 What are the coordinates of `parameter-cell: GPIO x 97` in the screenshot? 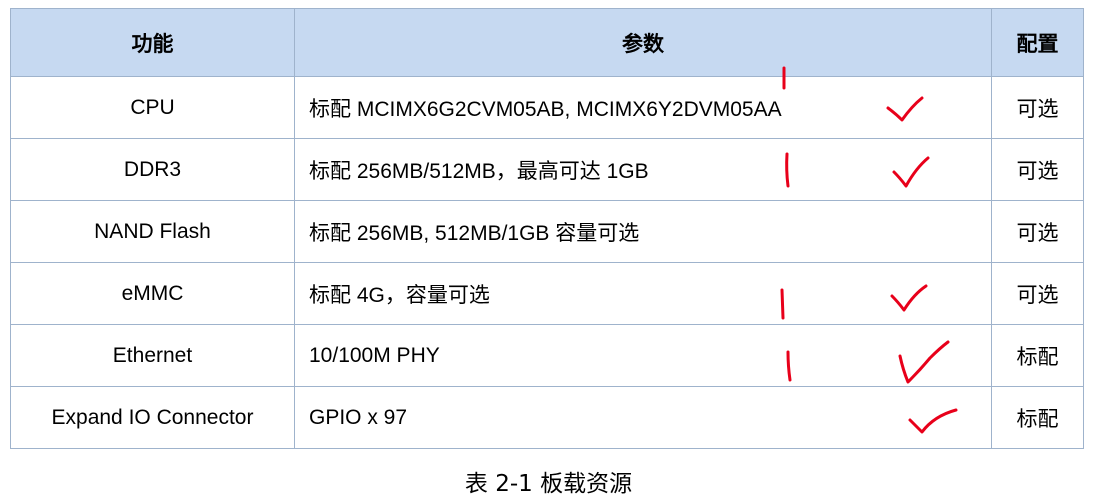 It's located at (643, 417).